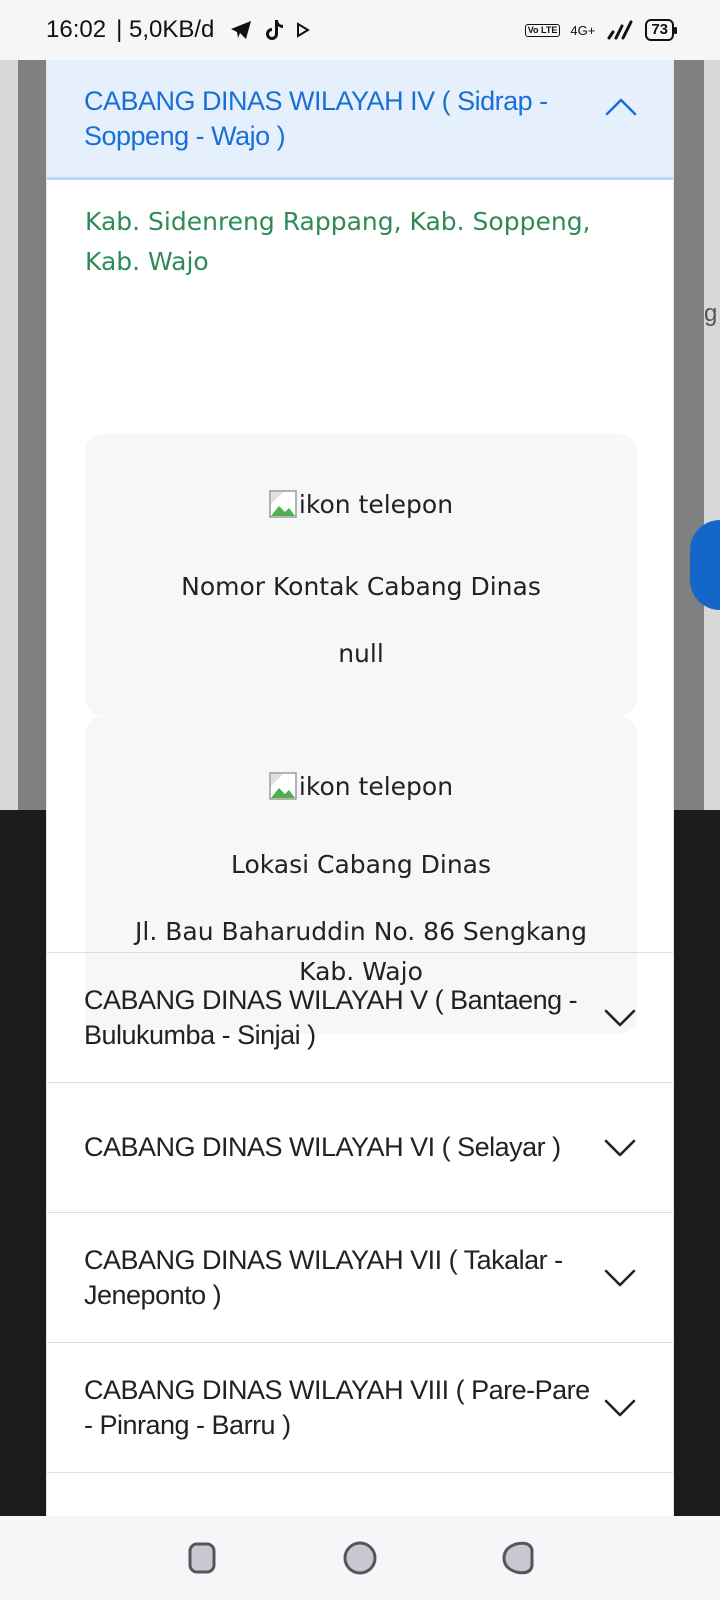 The image size is (720, 1600). What do you see at coordinates (711, 313) in the screenshot?
I see `background-partial-text: g` at bounding box center [711, 313].